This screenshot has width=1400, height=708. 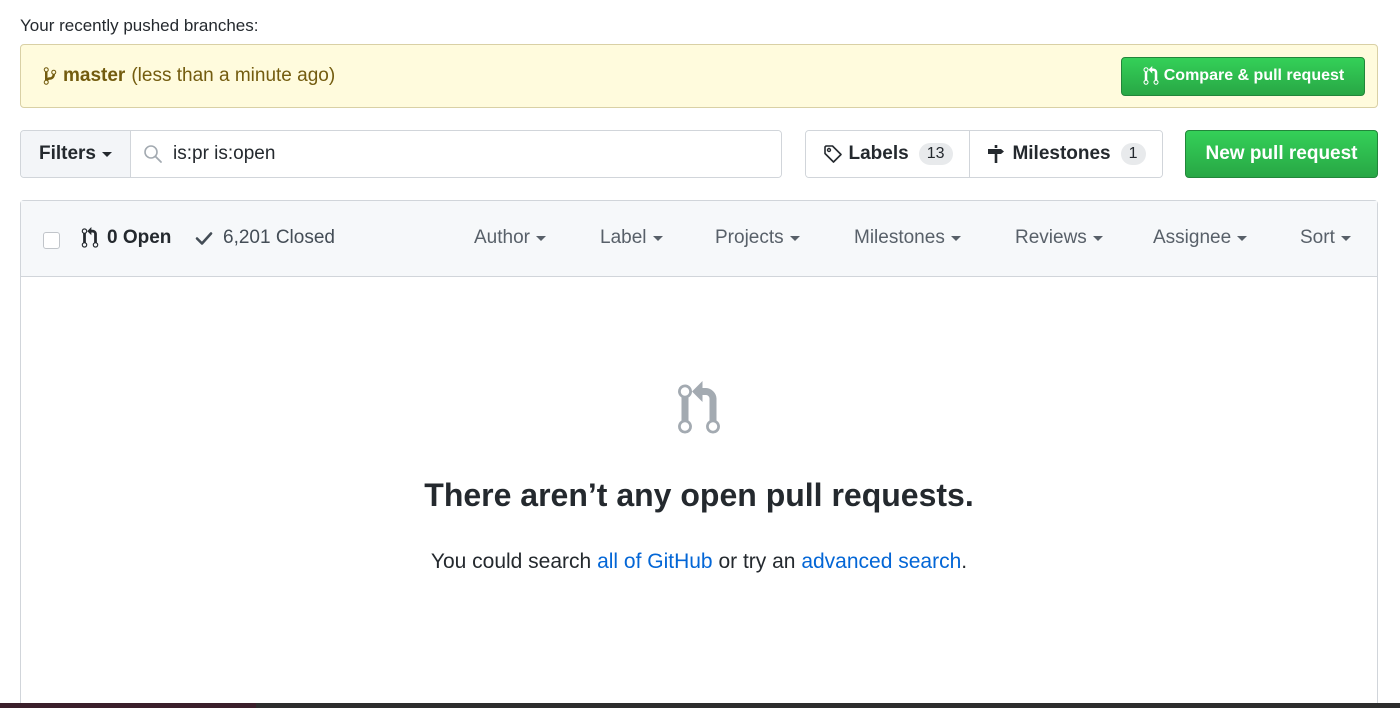 I want to click on reviews-filter-label: Reviews, so click(x=1051, y=237).